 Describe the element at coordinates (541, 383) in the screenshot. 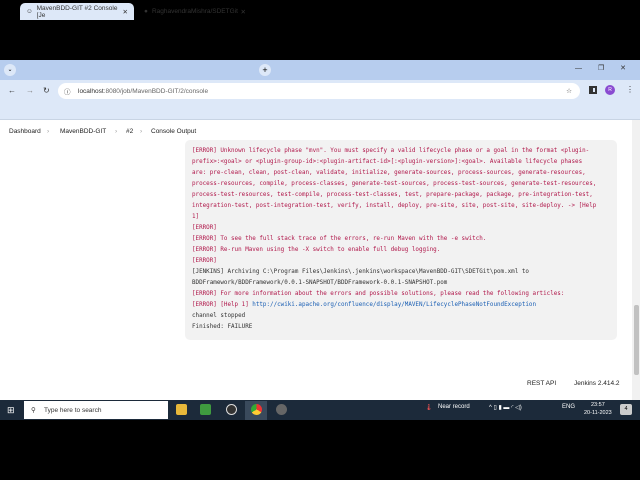

I see `rest-api-link: REST API` at that location.